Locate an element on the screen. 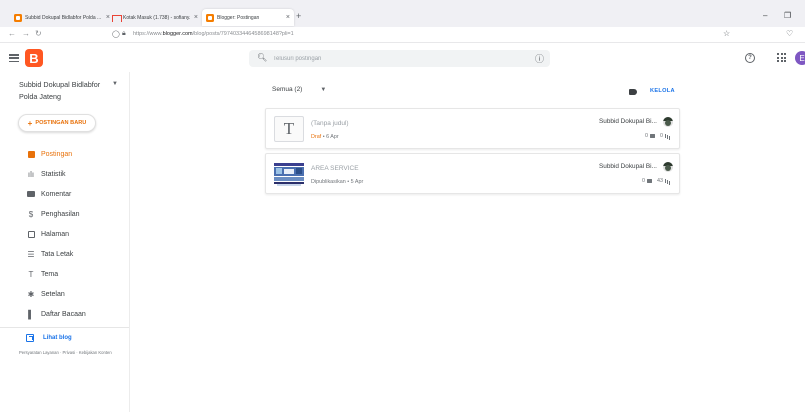  posts-icon is located at coordinates (31, 154).